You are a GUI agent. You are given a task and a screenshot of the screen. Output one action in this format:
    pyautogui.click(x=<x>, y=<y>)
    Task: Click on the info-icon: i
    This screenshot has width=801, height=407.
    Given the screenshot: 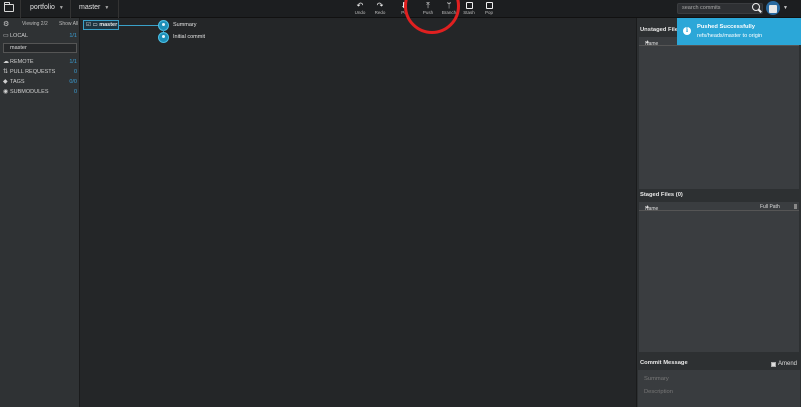 What is the action you would take?
    pyautogui.click(x=687, y=31)
    